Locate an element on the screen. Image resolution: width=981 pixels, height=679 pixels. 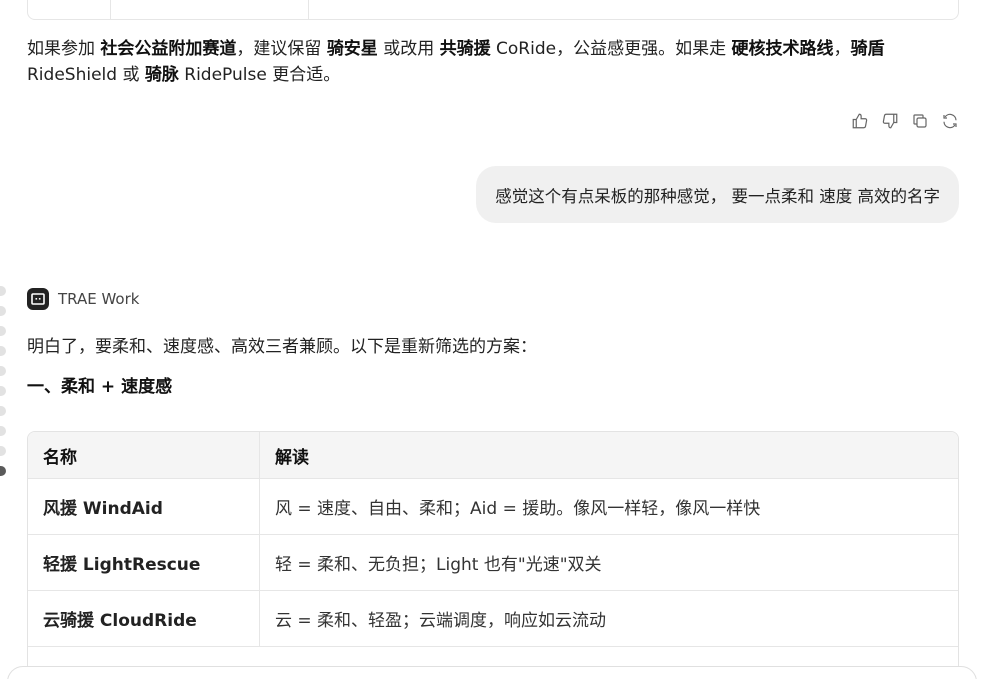
summary-emphasis: 骑脉 is located at coordinates (161, 75).